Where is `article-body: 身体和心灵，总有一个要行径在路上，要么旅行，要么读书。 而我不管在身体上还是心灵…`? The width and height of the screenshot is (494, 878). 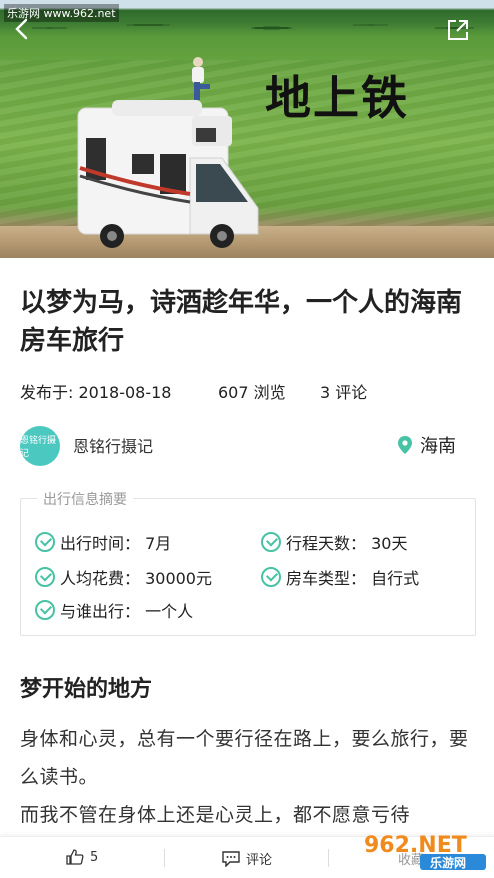 article-body: 身体和心灵，总有一个要行径在路上，要么旅行，要么读书。 而我不管在身体上还是心灵… is located at coordinates (250, 777).